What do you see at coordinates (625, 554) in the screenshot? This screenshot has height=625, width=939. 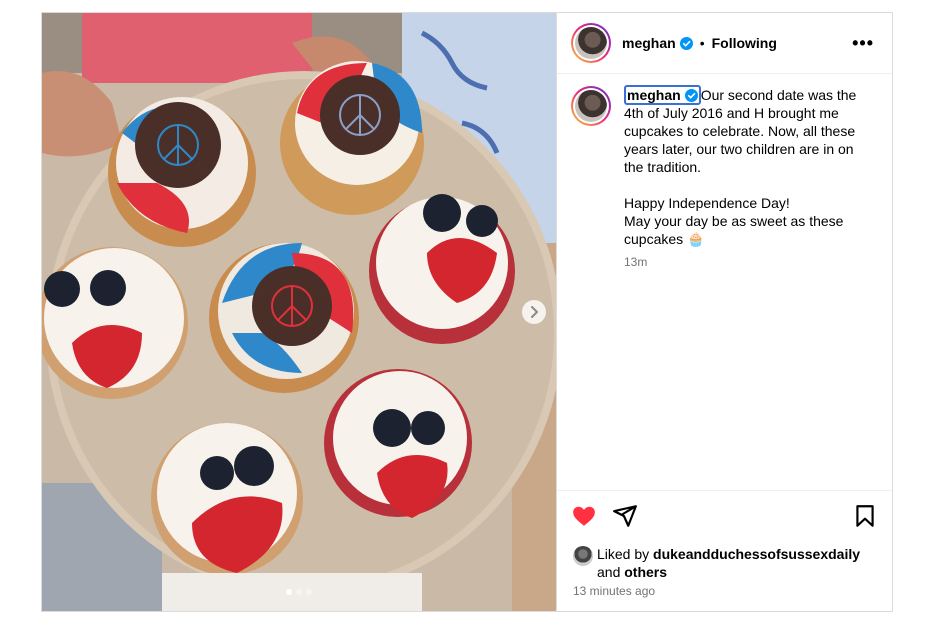 I see `liked-by-prefix: Liked by` at bounding box center [625, 554].